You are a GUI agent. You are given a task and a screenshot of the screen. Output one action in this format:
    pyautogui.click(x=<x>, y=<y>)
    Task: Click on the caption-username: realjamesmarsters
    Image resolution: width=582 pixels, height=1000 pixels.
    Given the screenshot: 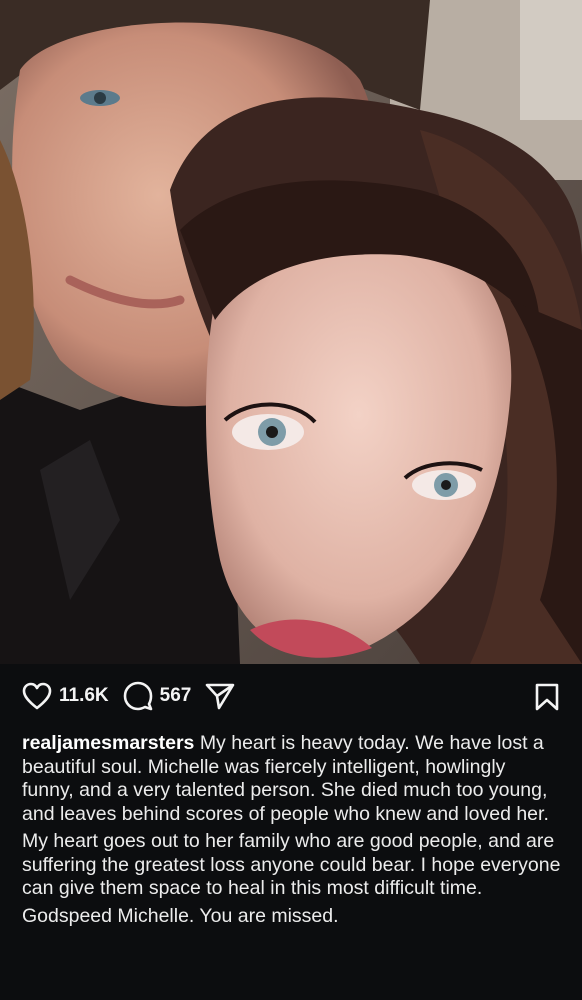 What is the action you would take?
    pyautogui.click(x=108, y=743)
    